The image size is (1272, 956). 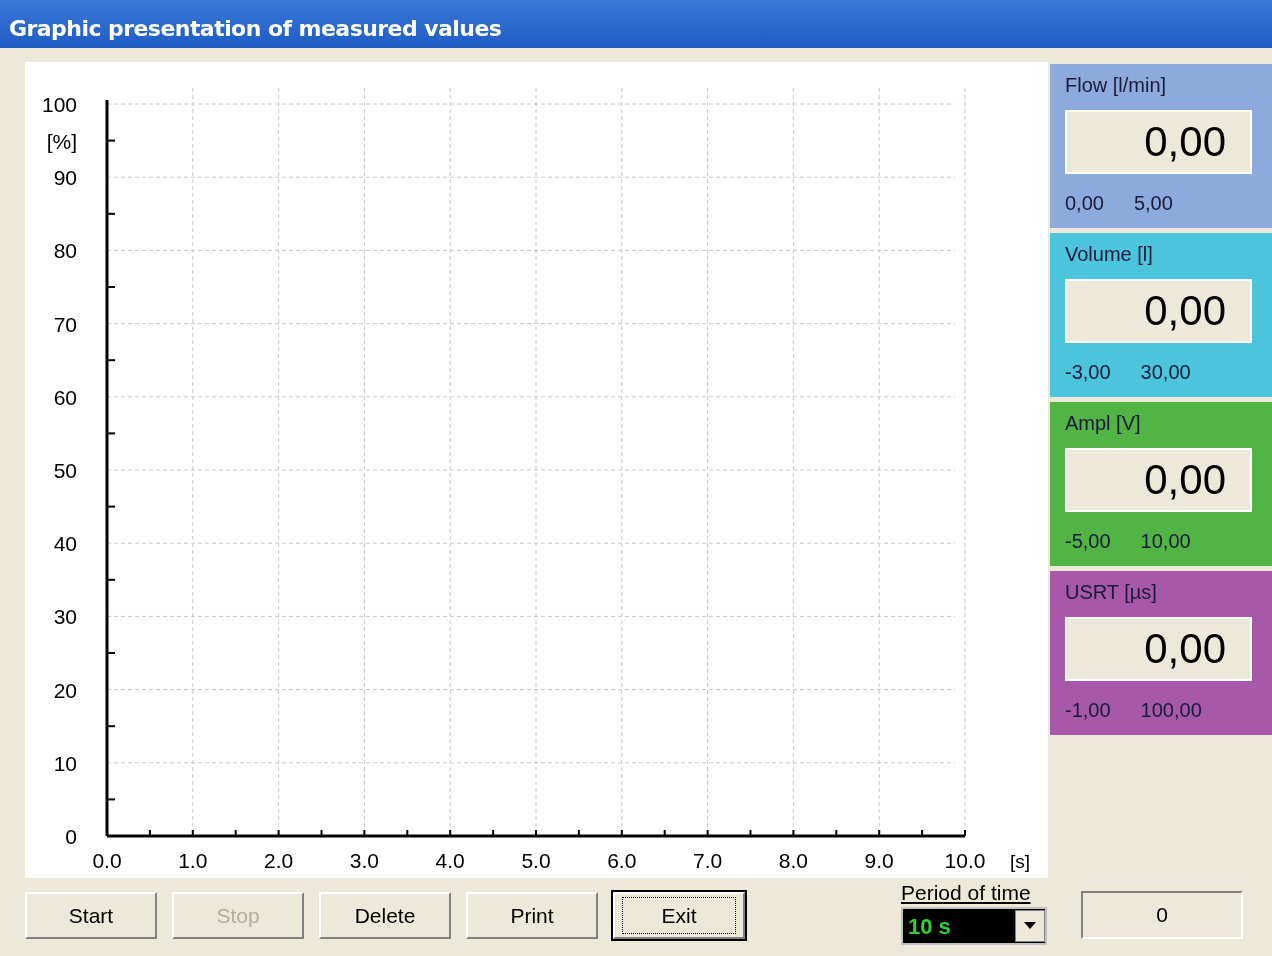 What do you see at coordinates (1103, 423) in the screenshot?
I see `meter-label: Ampl [V]` at bounding box center [1103, 423].